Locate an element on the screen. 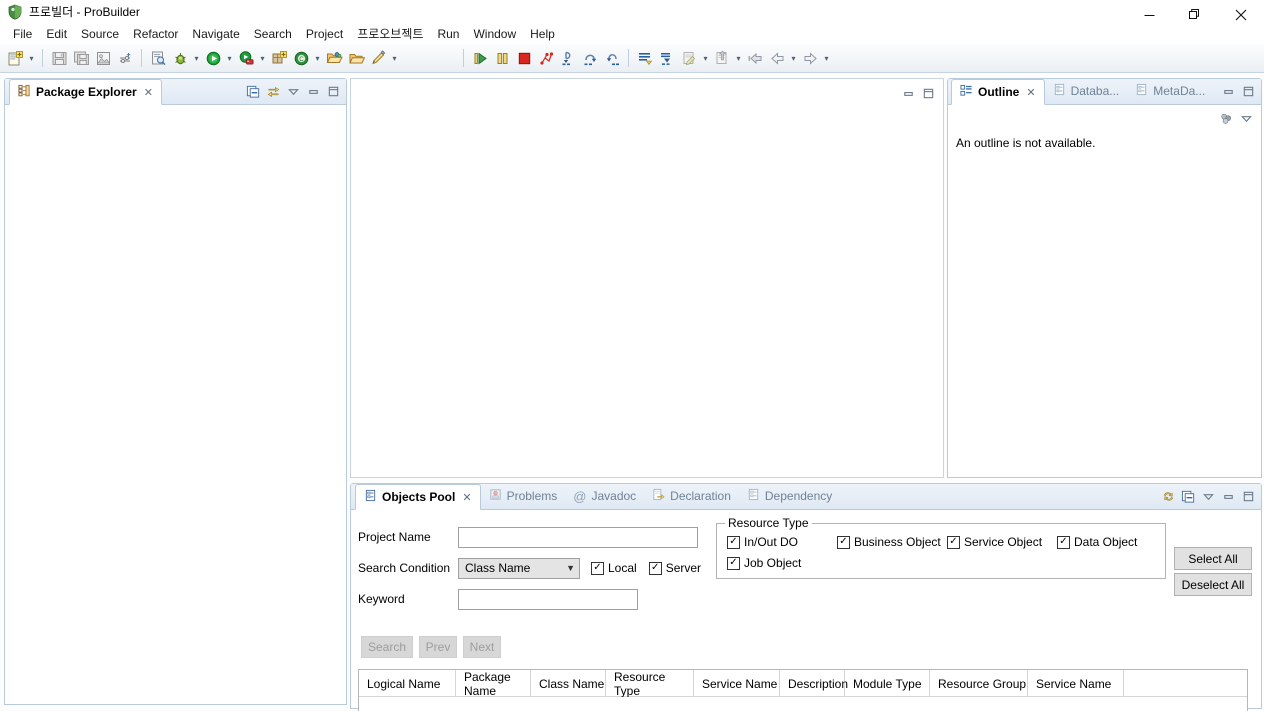 This screenshot has height=711, width=1264. column-logical-name: Logical Name is located at coordinates (407, 683).